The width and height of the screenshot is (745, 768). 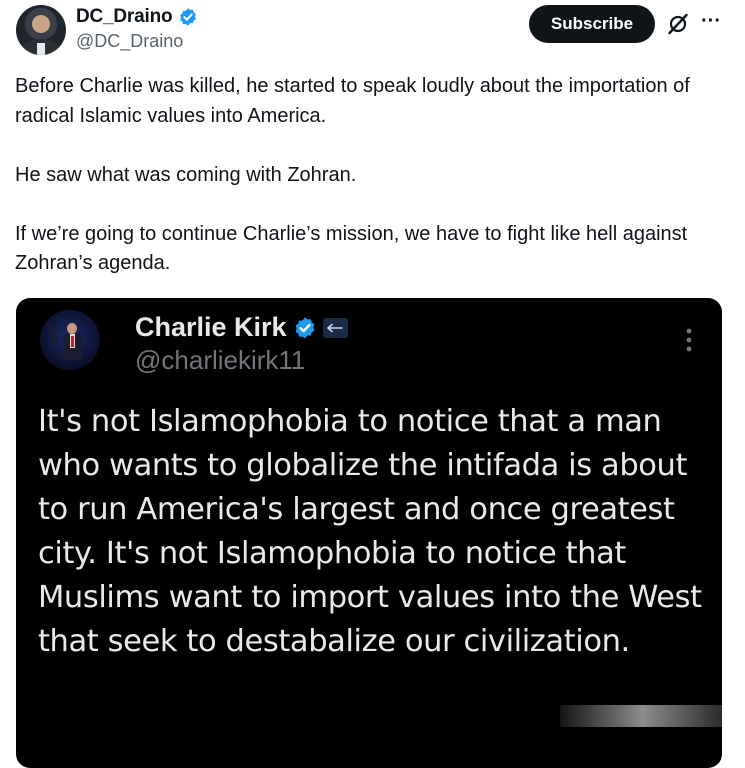 I want to click on grok-icon, so click(x=678, y=24).